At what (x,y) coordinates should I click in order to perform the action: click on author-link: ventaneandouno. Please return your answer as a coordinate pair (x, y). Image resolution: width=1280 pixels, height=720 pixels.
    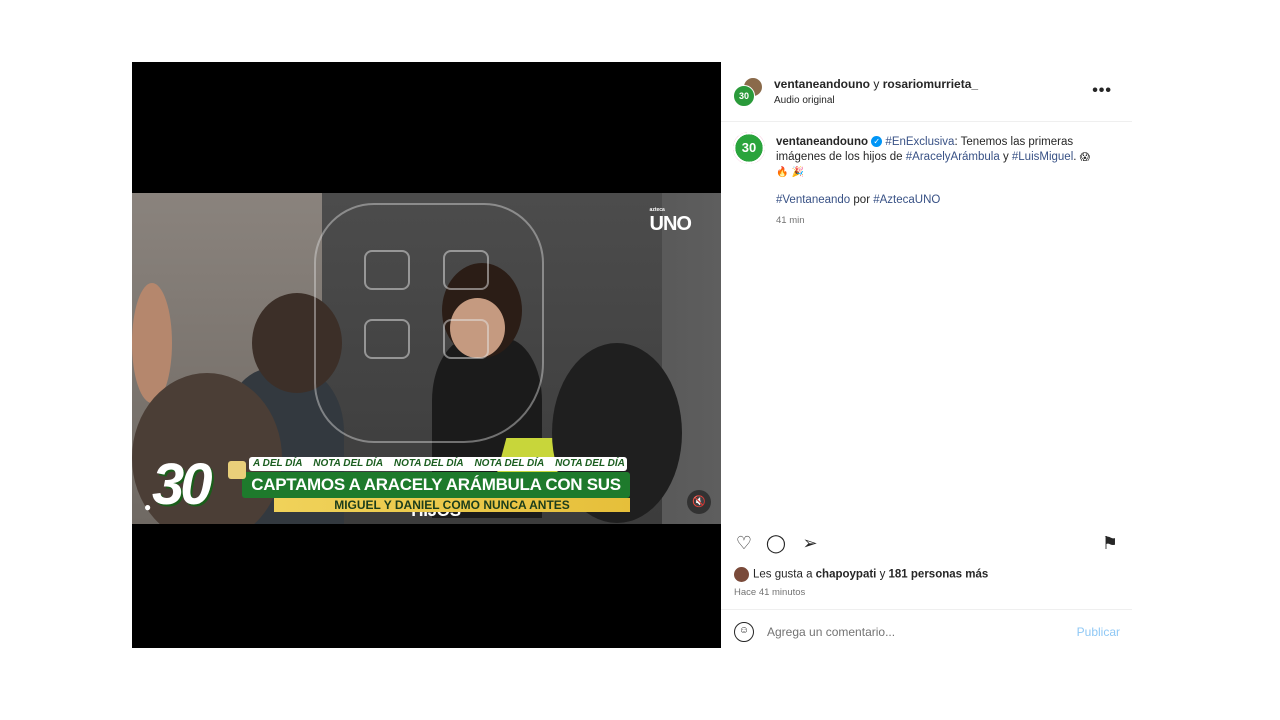
    Looking at the image, I should click on (822, 84).